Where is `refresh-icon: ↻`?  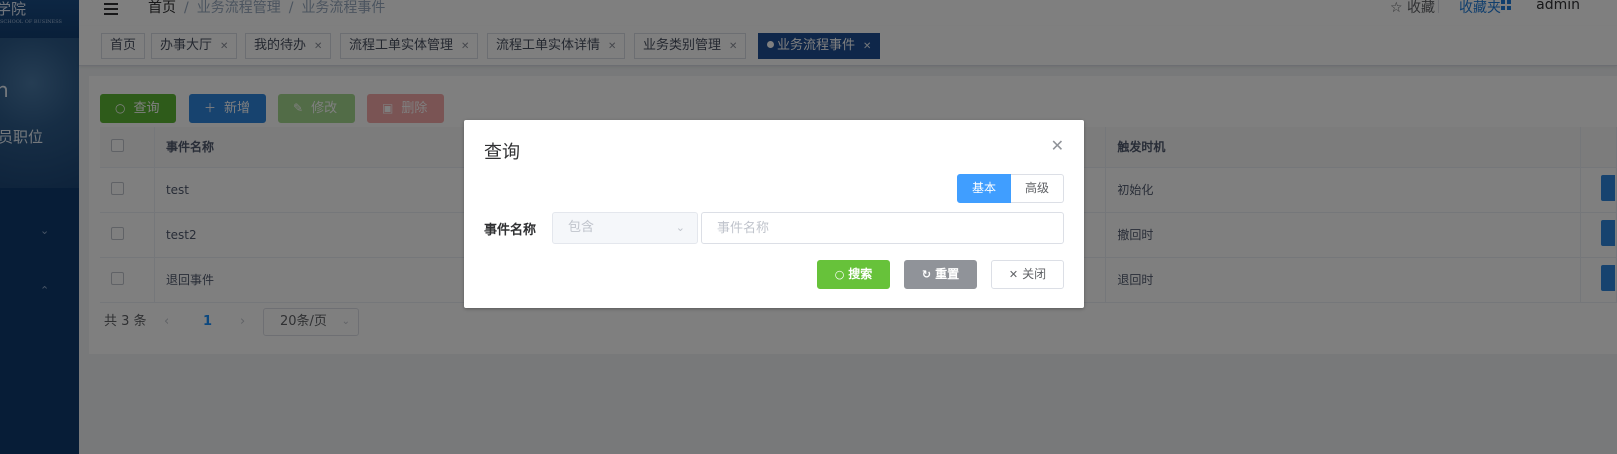 refresh-icon: ↻ is located at coordinates (926, 274).